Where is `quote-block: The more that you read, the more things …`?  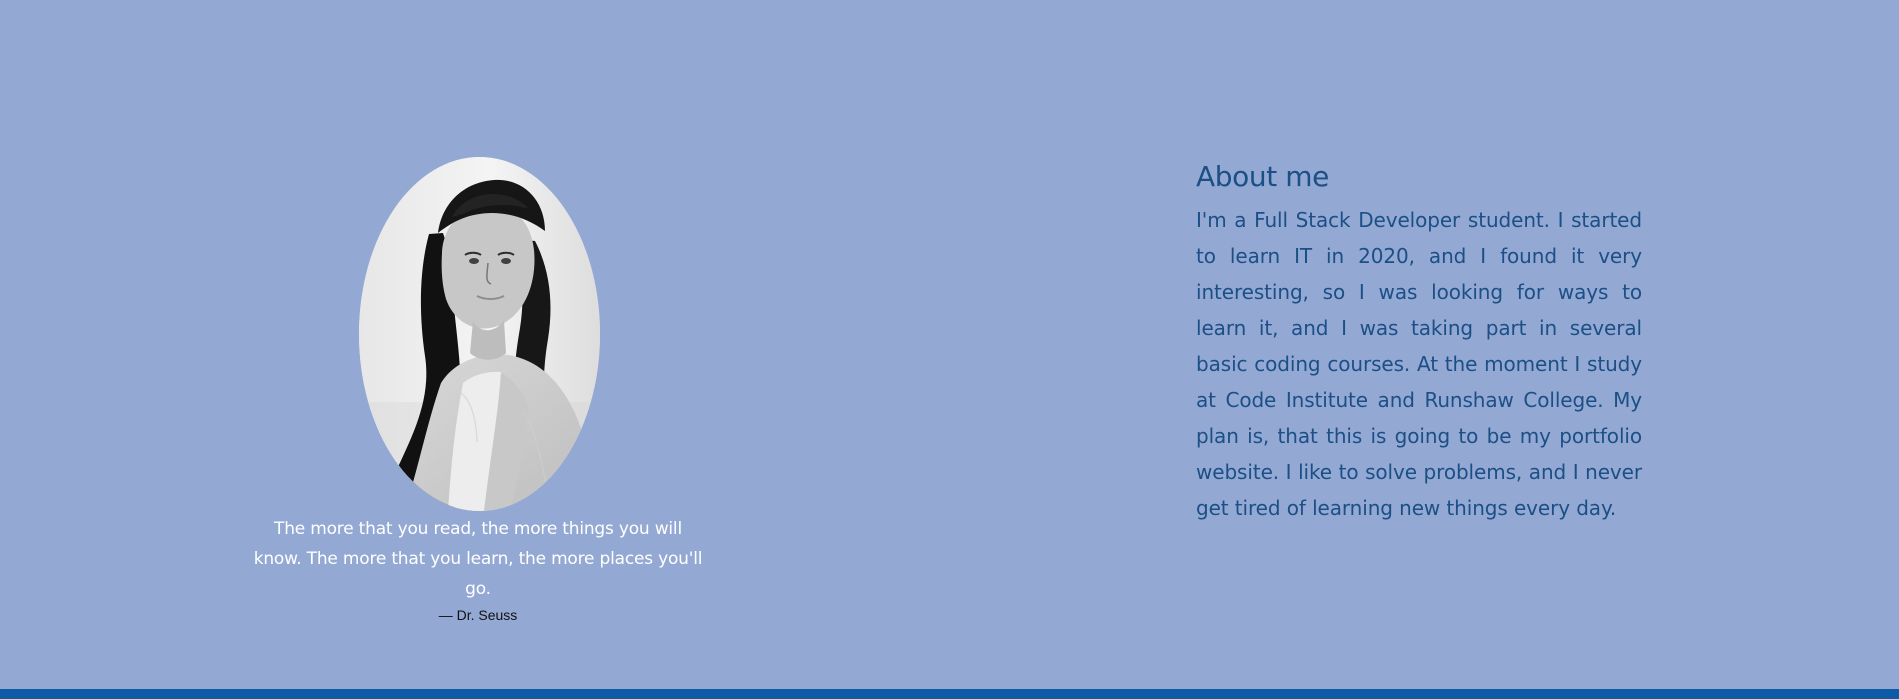 quote-block: The more that you read, the more things … is located at coordinates (478, 569).